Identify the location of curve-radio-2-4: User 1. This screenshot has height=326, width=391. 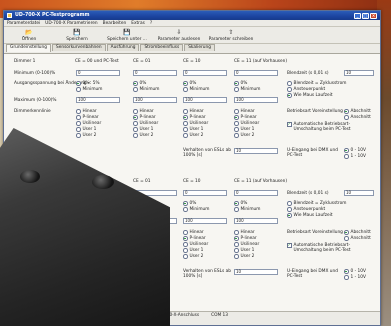
(143, 129).